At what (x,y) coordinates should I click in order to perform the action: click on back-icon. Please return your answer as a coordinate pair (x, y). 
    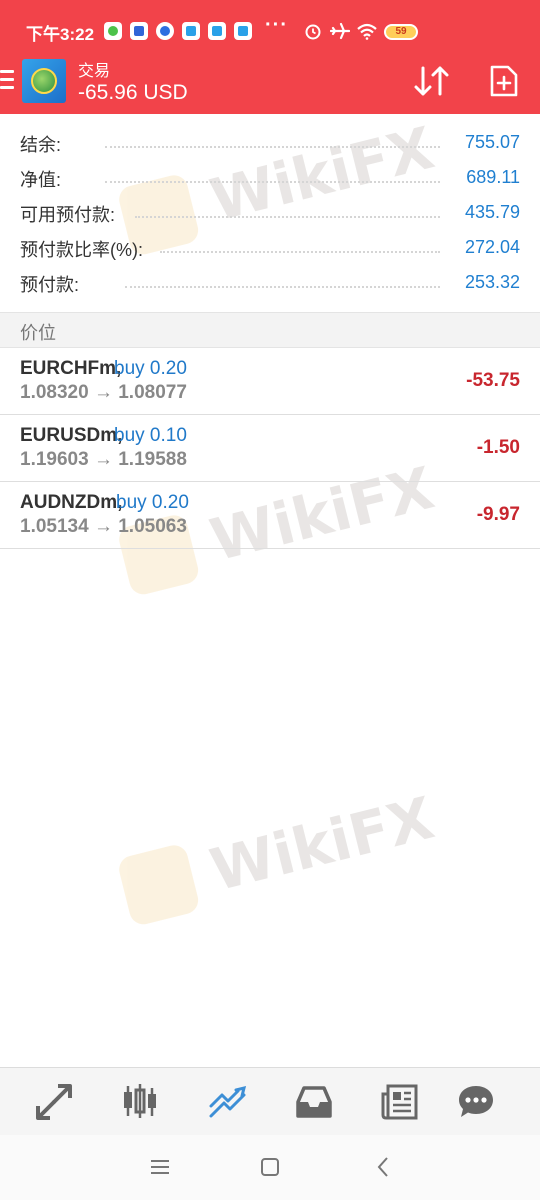
    Looking at the image, I should click on (384, 1167).